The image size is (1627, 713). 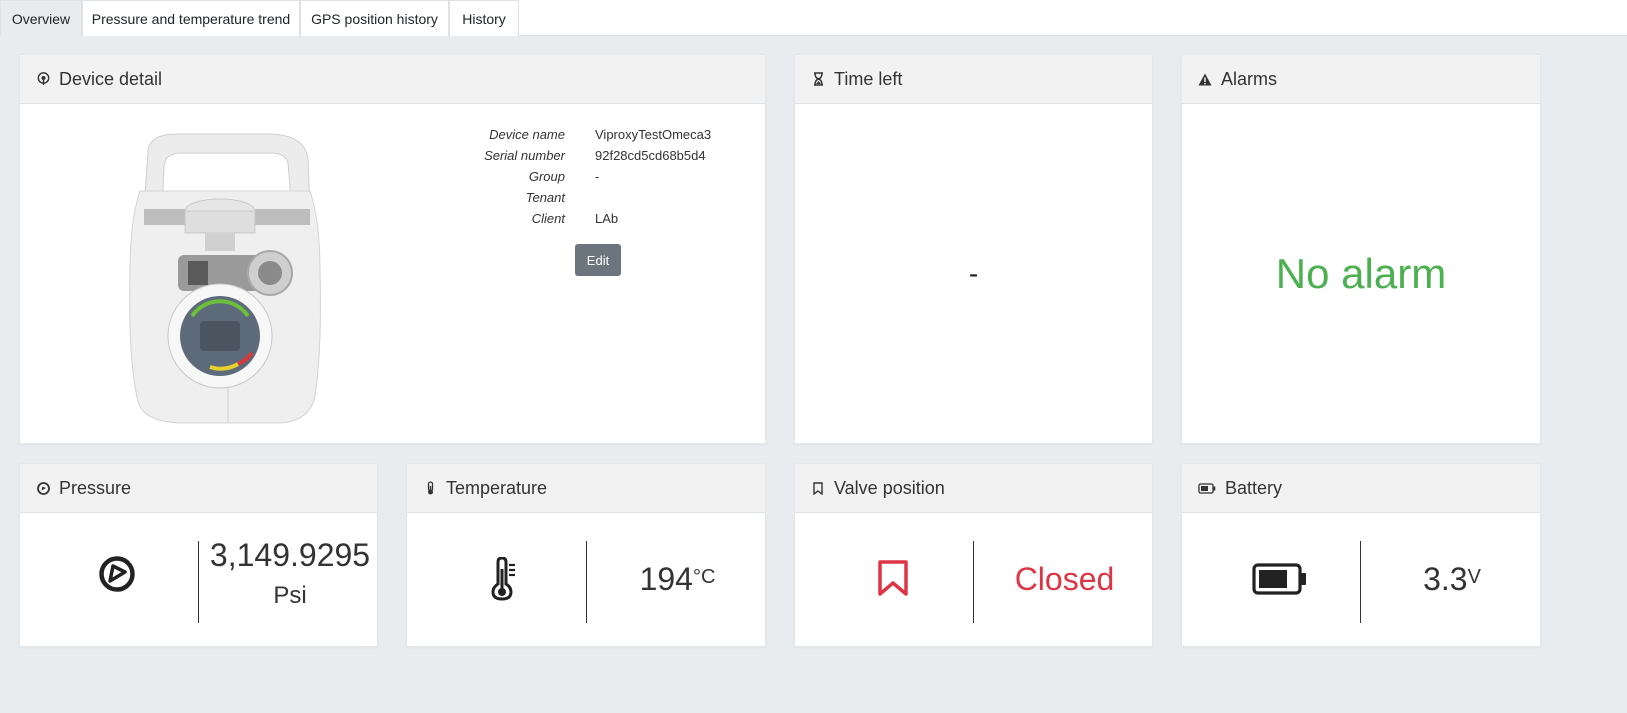 What do you see at coordinates (374, 18) in the screenshot?
I see `tab-gps-position-history: GPS position history` at bounding box center [374, 18].